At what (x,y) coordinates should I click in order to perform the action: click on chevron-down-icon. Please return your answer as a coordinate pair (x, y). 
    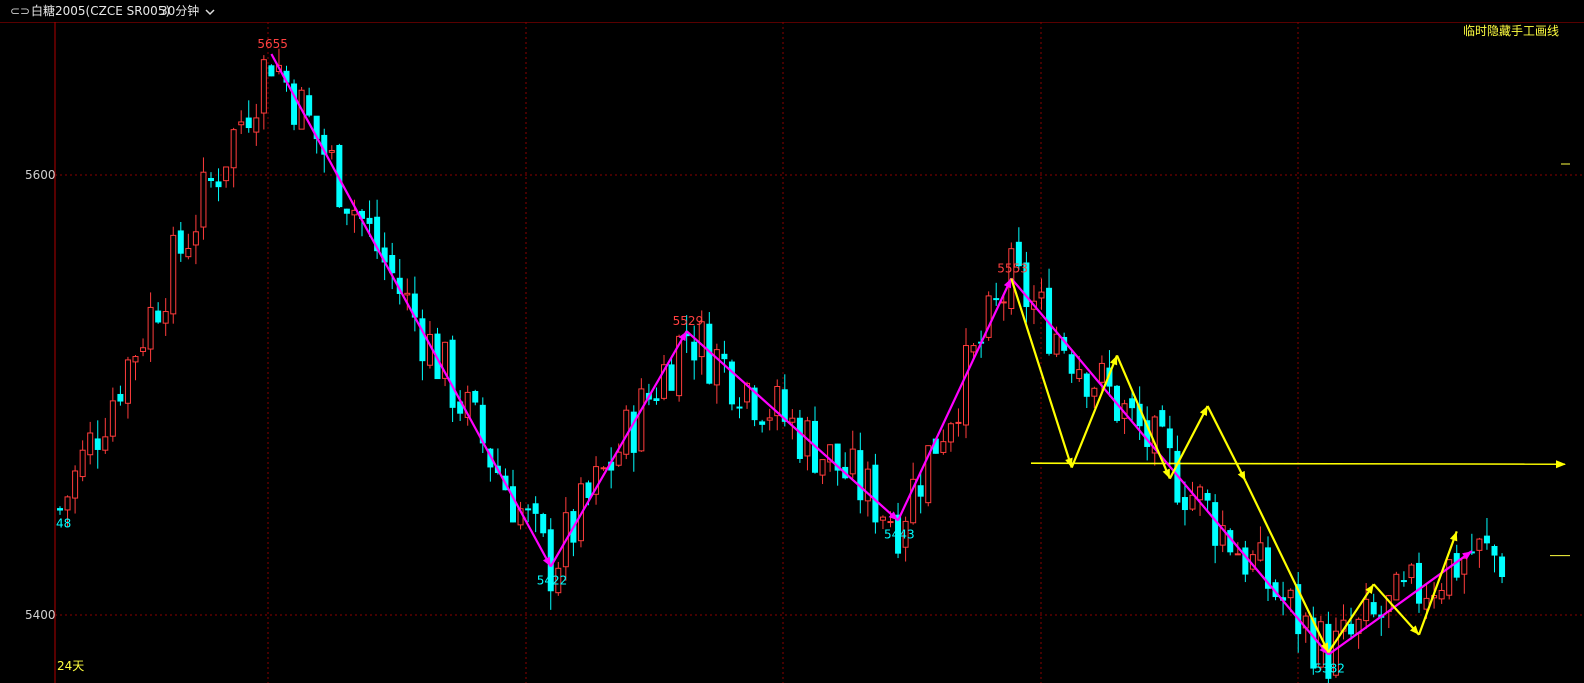
    Looking at the image, I should click on (210, 11).